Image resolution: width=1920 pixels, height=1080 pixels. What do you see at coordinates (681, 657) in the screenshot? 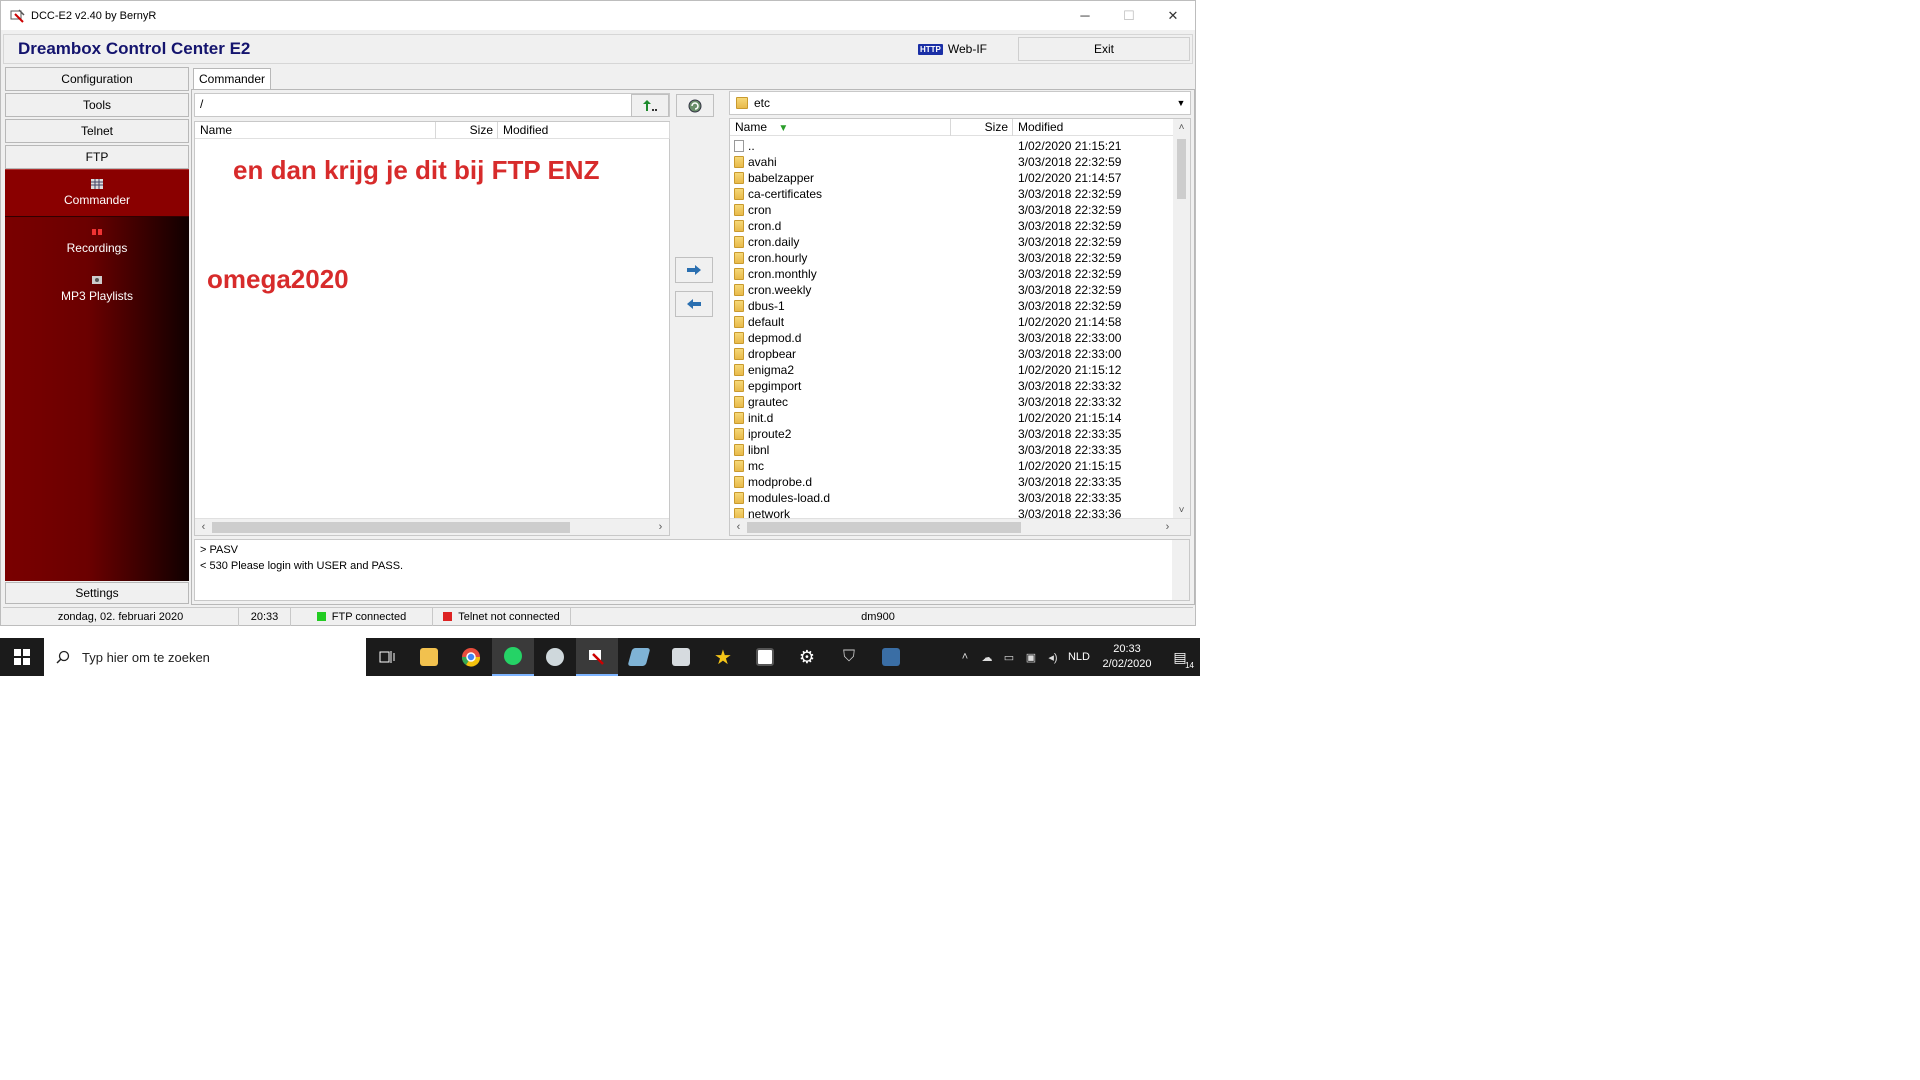
I see `printer-icon` at bounding box center [681, 657].